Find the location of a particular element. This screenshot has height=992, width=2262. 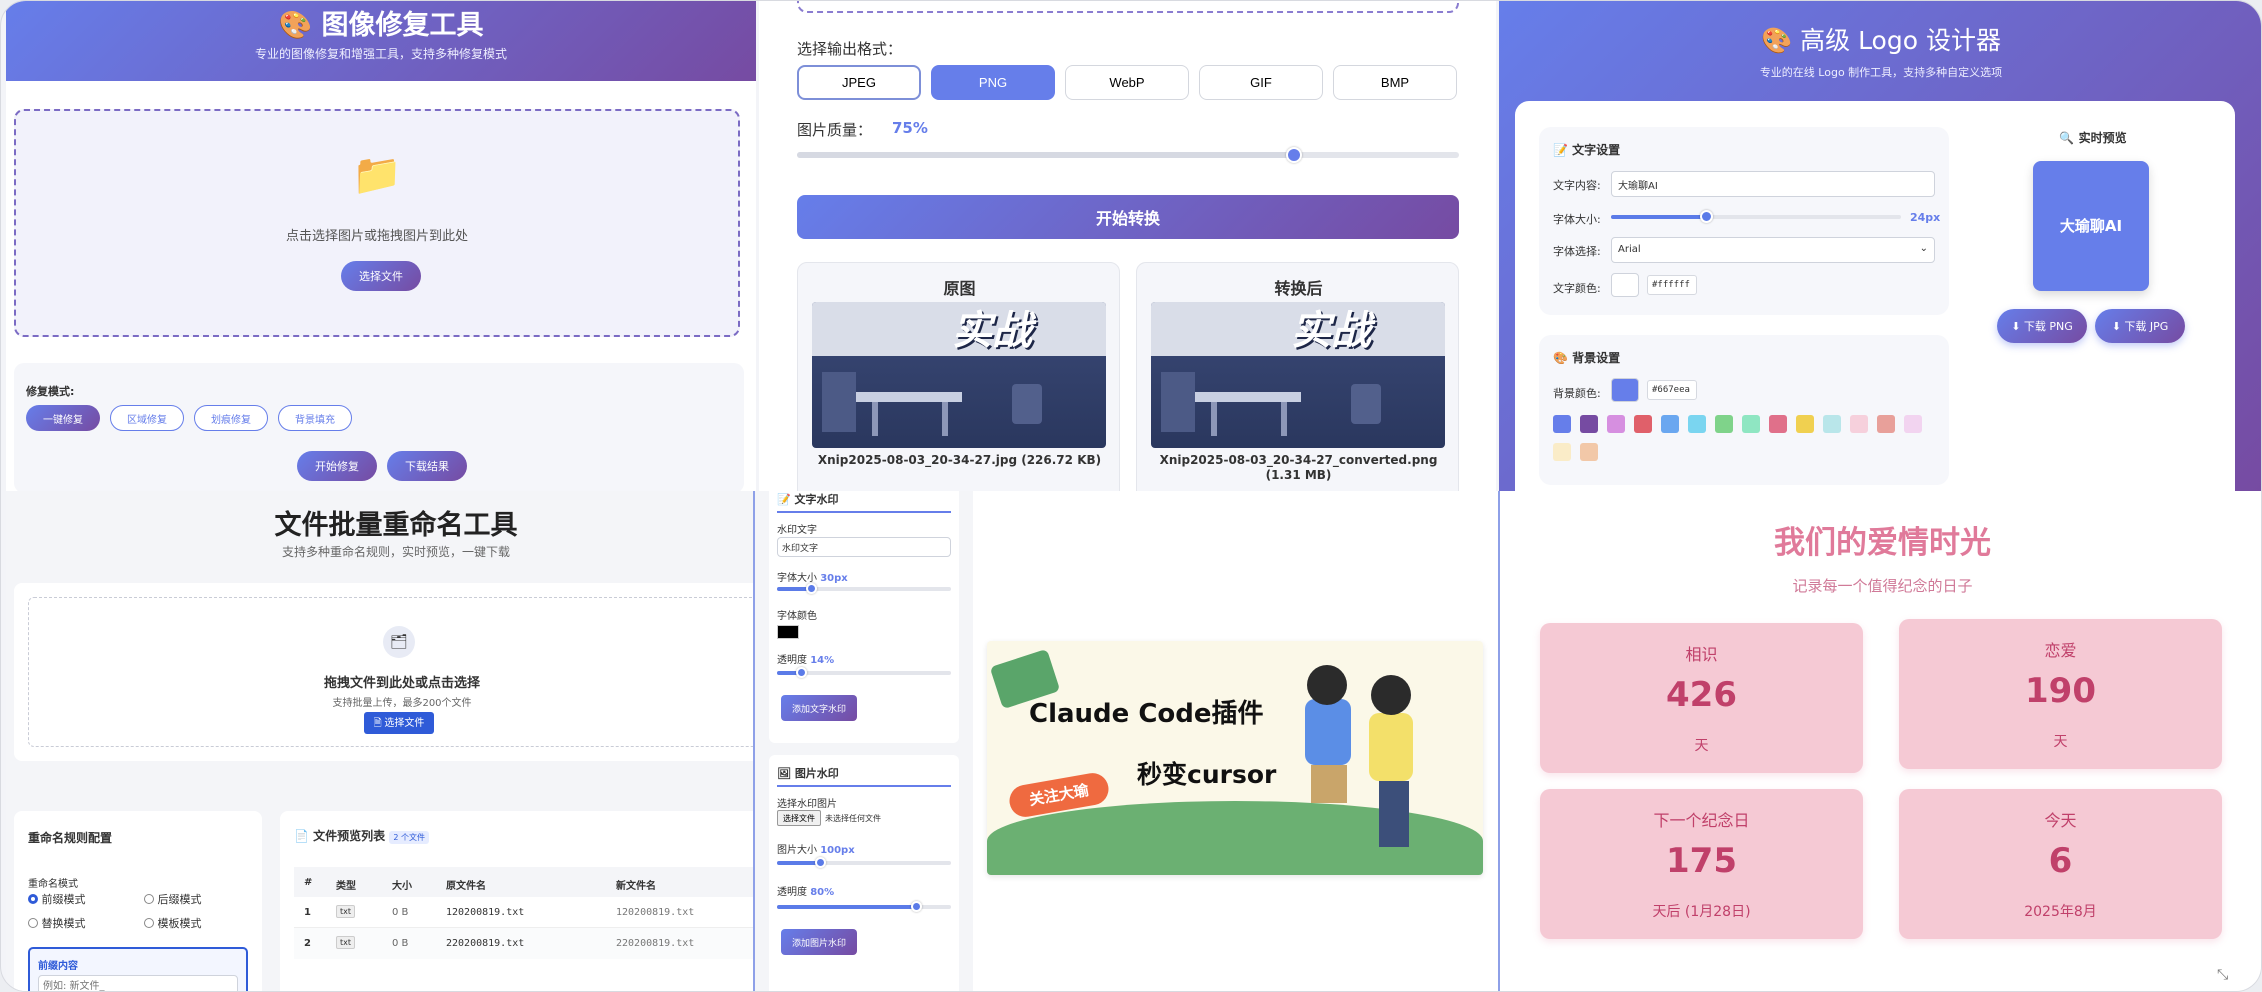

mode-scratch: 划痕修复 is located at coordinates (231, 418).